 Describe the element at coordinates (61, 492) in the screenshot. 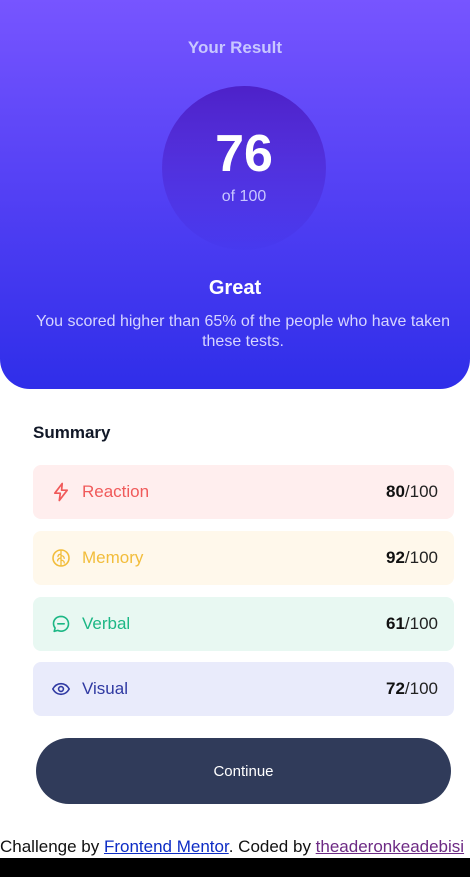

I see `lightning-icon` at that location.